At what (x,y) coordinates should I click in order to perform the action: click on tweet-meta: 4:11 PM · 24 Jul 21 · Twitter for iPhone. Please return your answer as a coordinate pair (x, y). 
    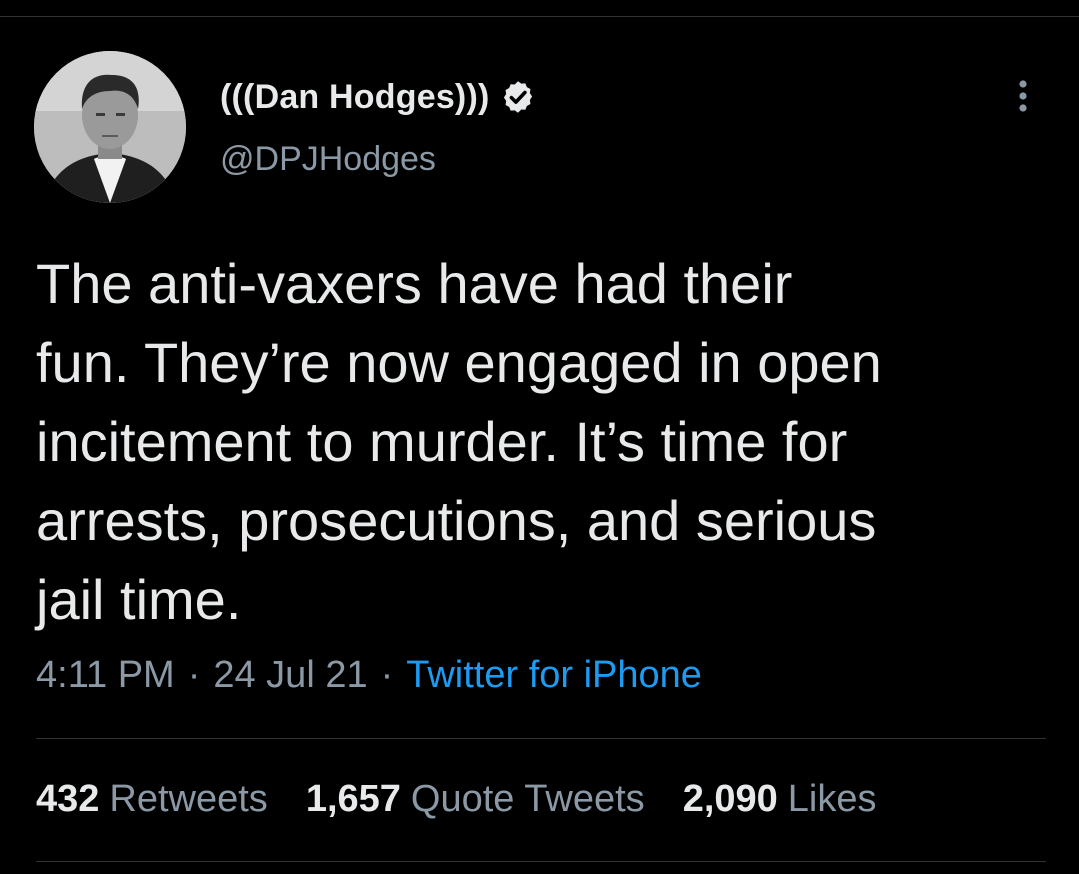
    Looking at the image, I should click on (369, 675).